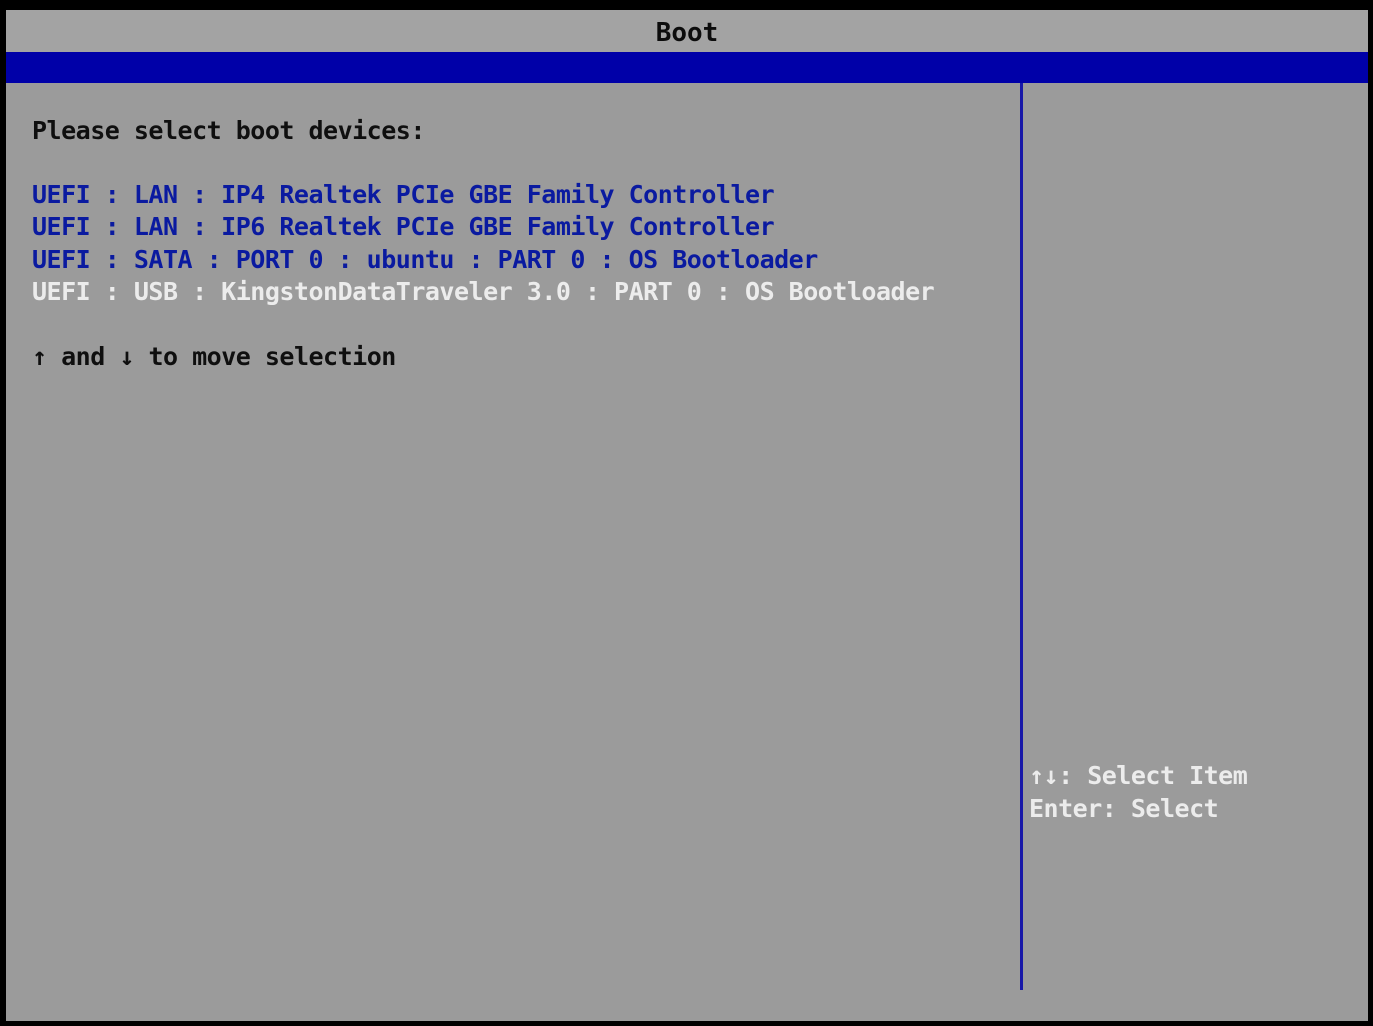  Describe the element at coordinates (228, 130) in the screenshot. I see `boot-prompt: Please select boot devices:` at that location.